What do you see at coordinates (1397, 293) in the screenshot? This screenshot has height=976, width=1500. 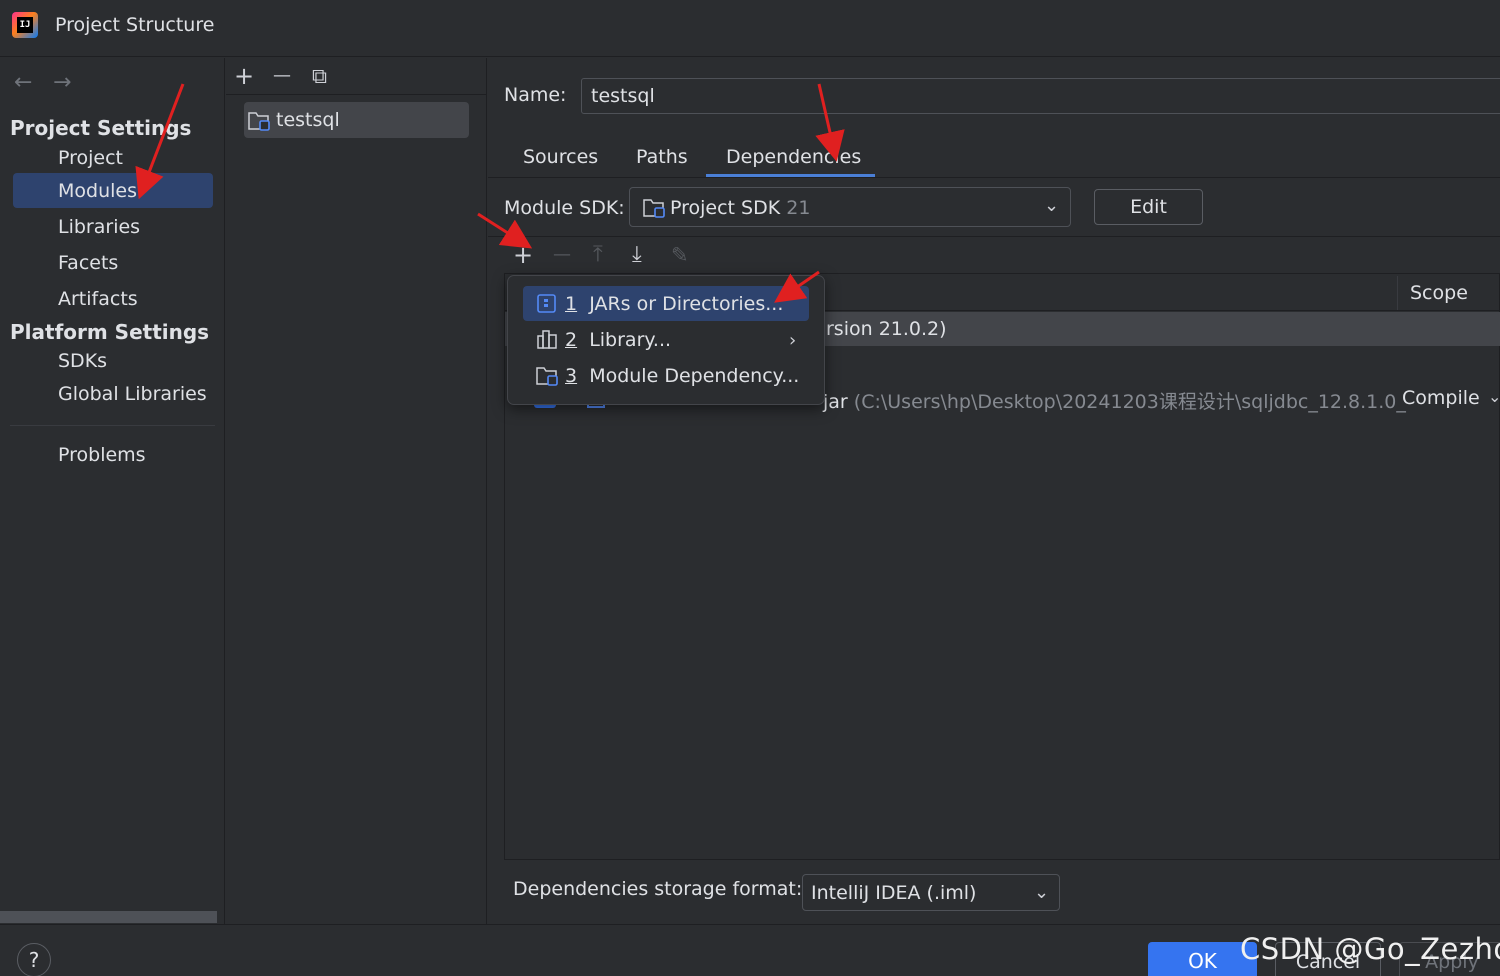 I see `column-separator` at bounding box center [1397, 293].